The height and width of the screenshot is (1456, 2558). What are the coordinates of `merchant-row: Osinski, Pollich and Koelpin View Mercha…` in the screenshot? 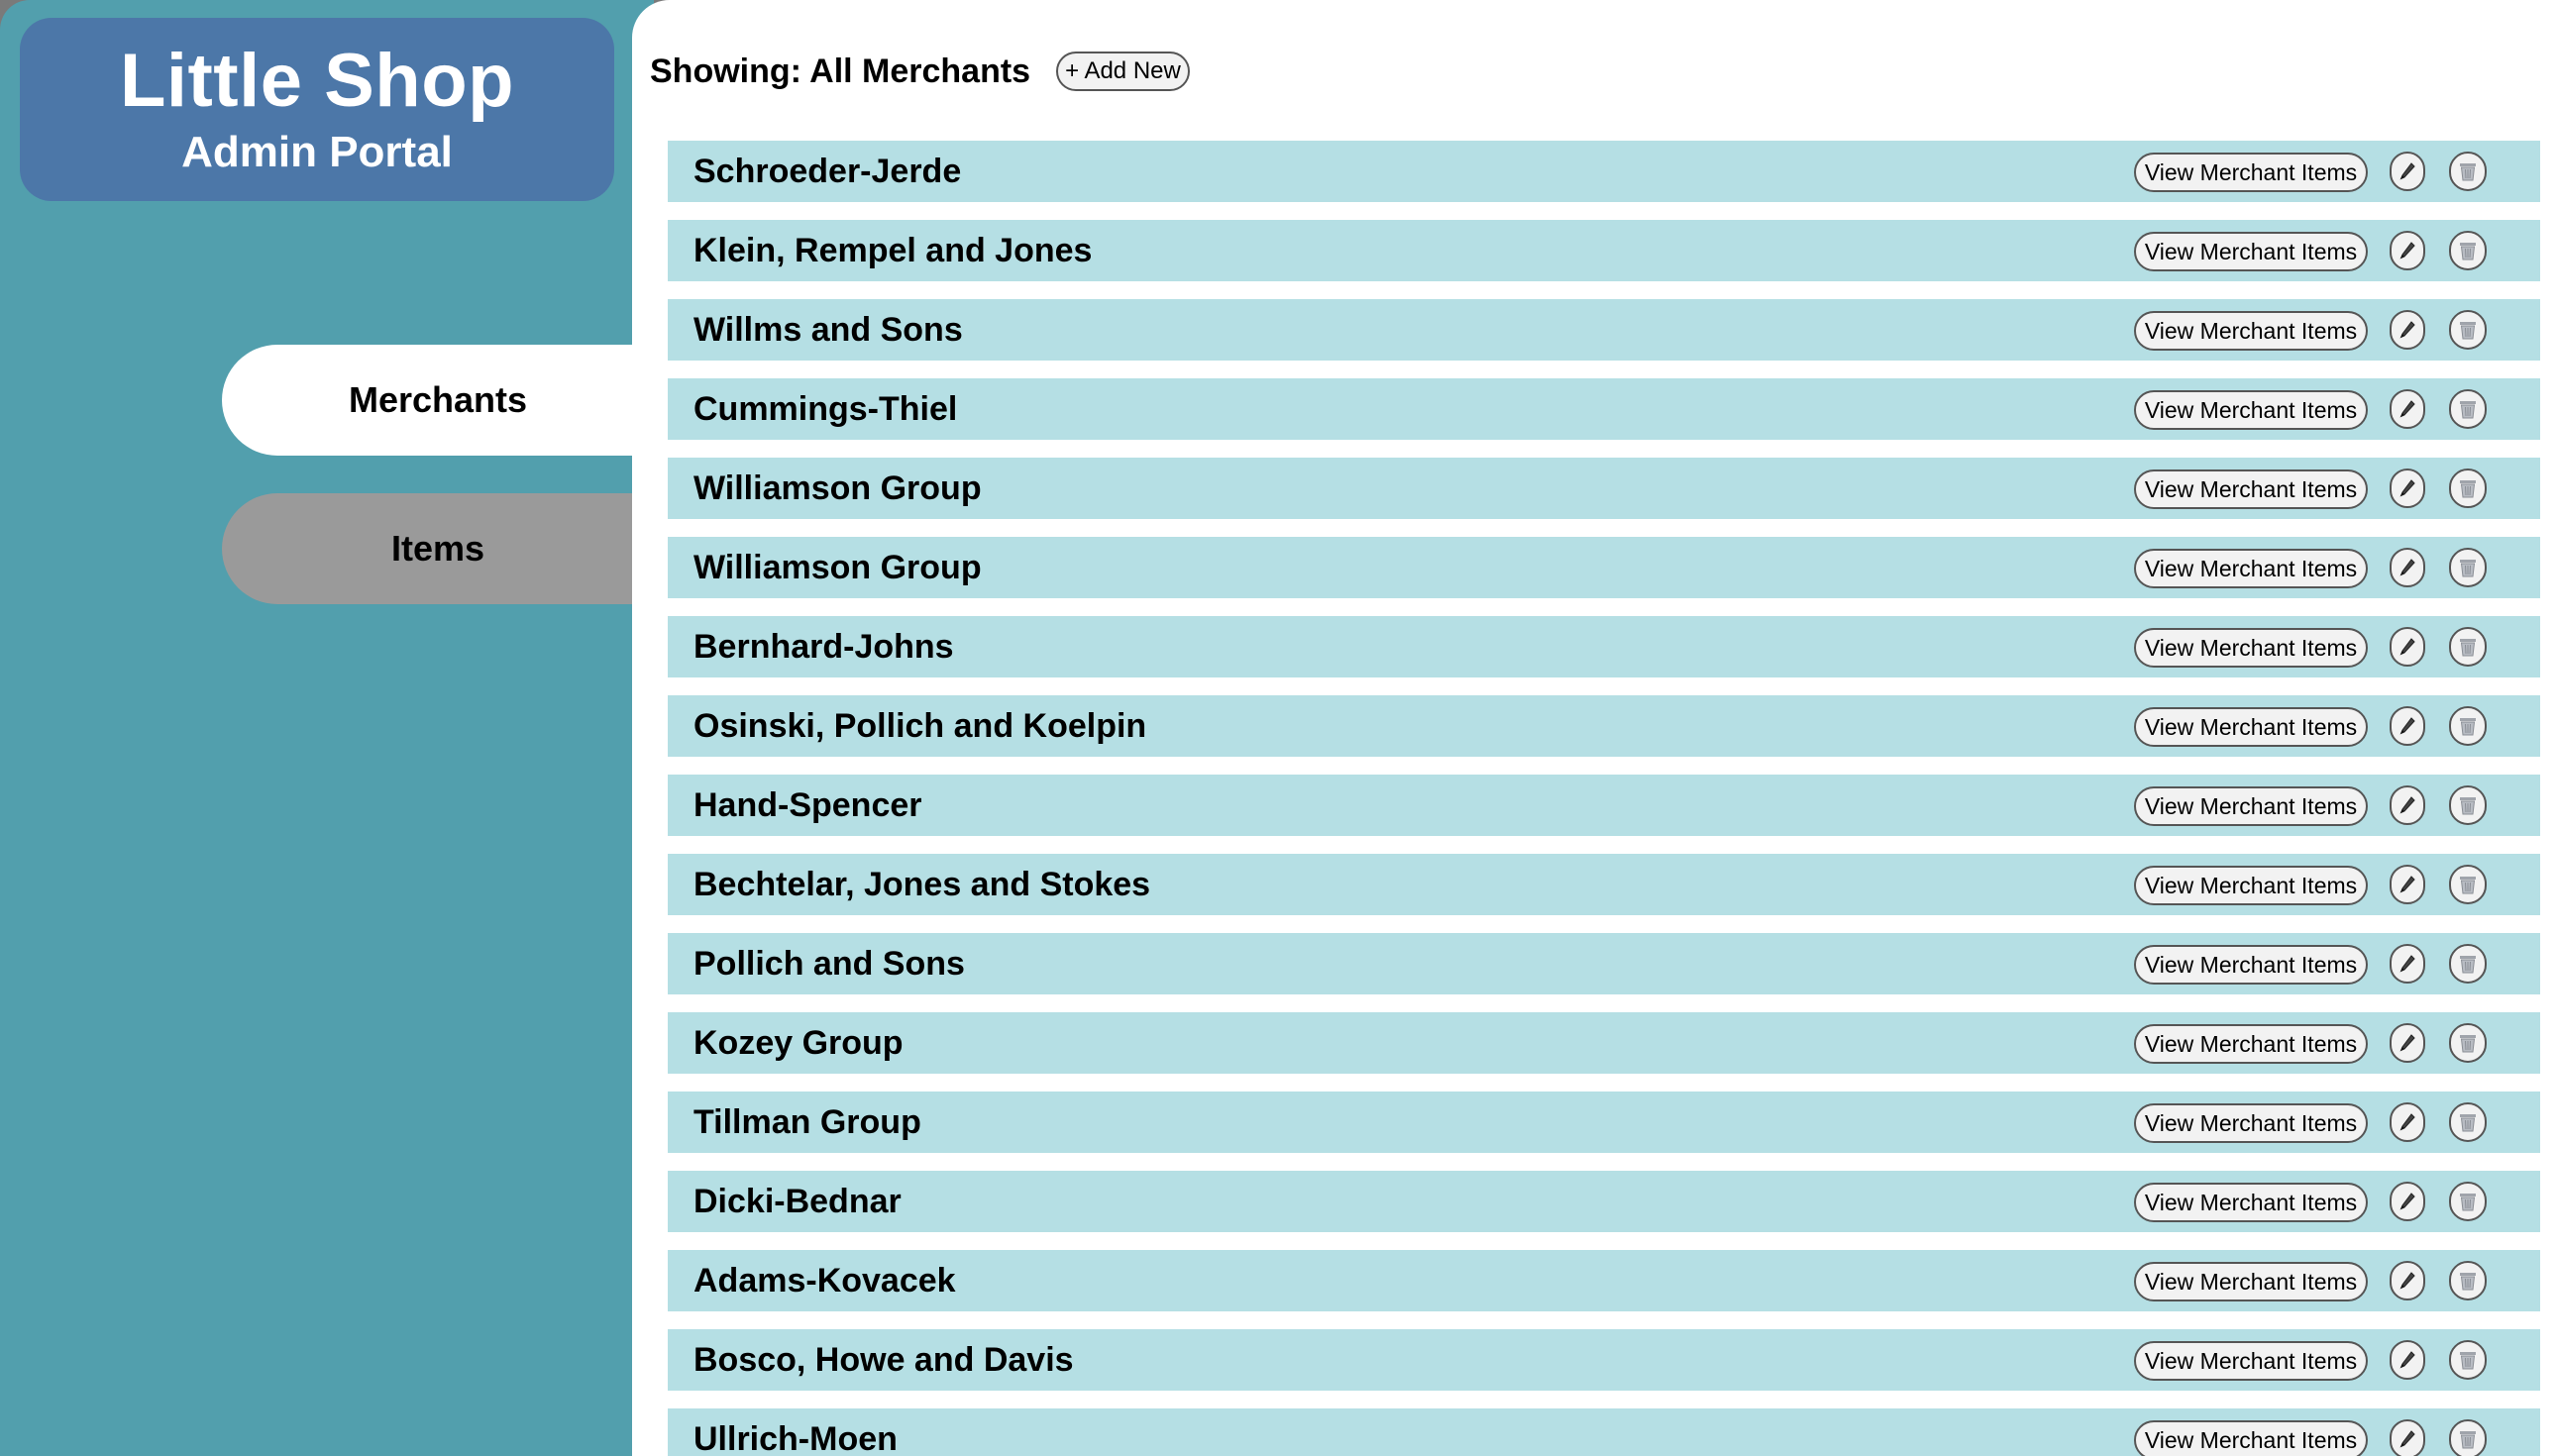 It's located at (1604, 726).